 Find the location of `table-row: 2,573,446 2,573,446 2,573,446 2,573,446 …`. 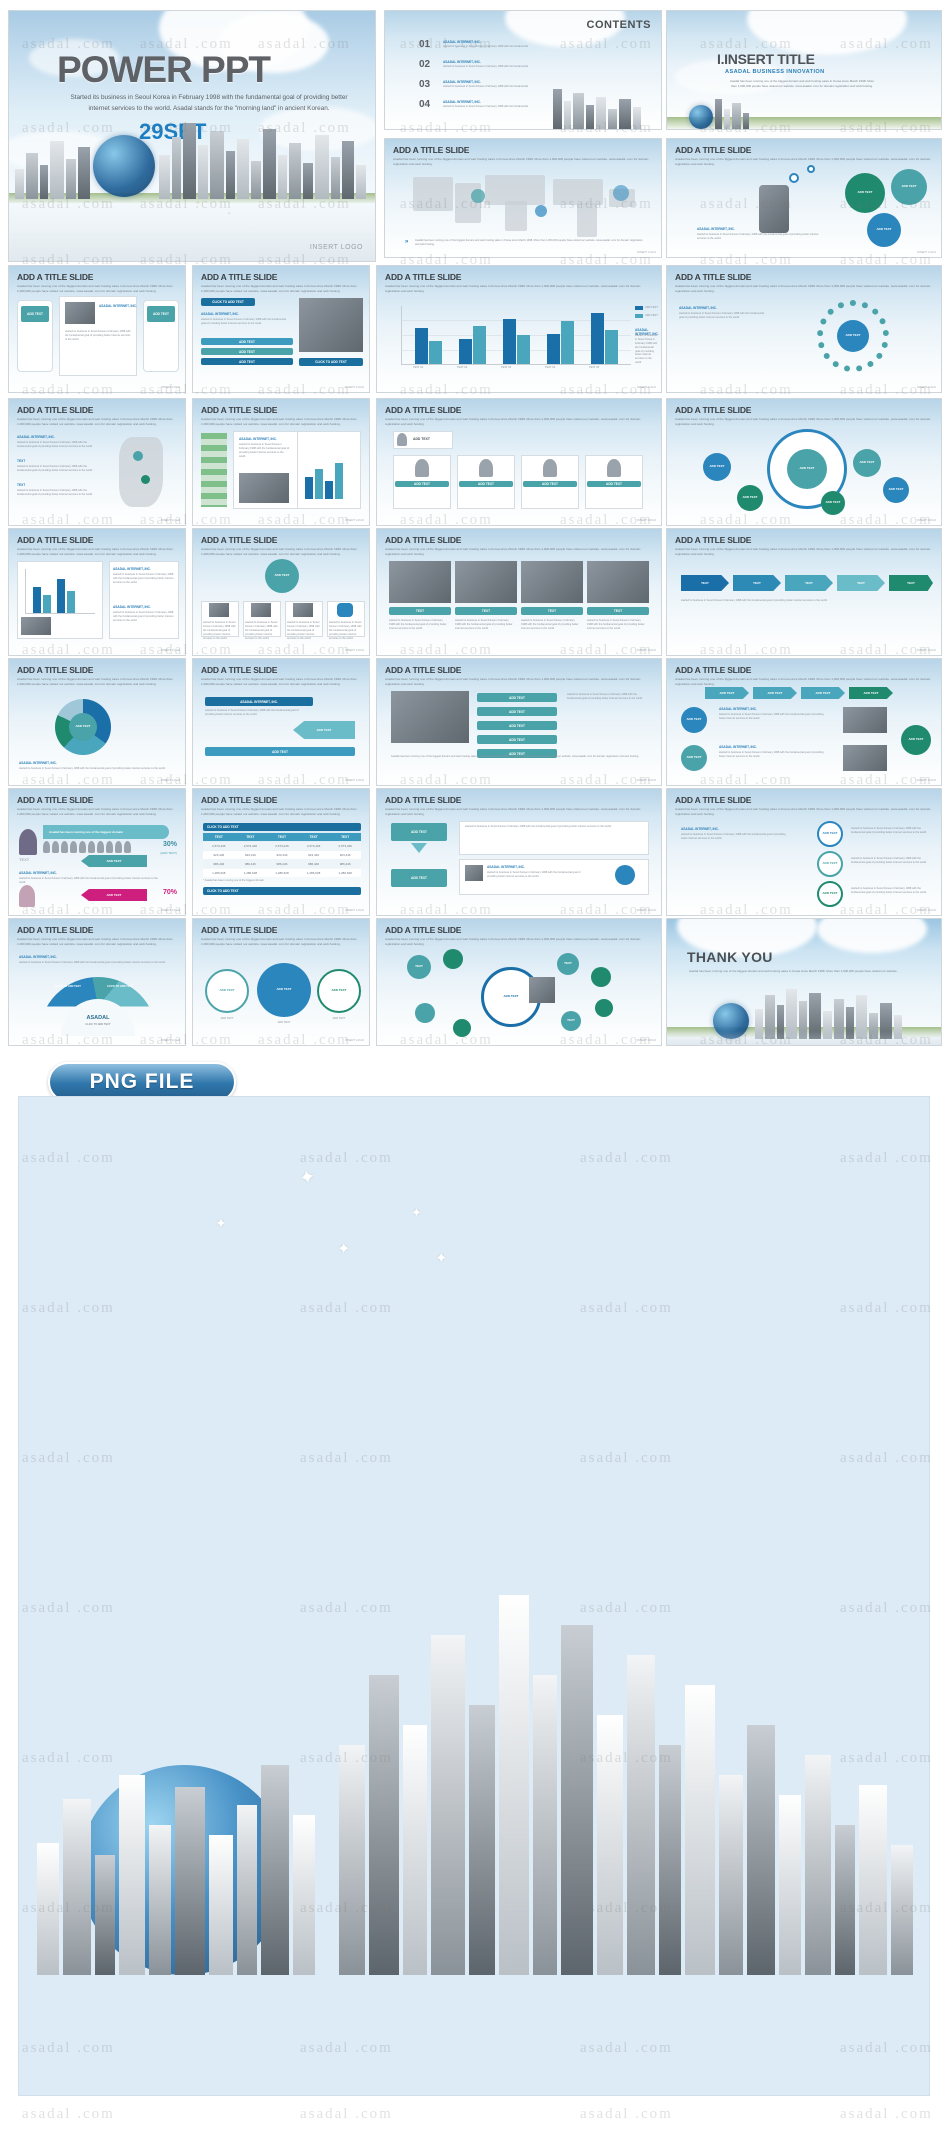

table-row: 2,573,446 2,573,446 2,573,446 2,573,446 … is located at coordinates (282, 846).